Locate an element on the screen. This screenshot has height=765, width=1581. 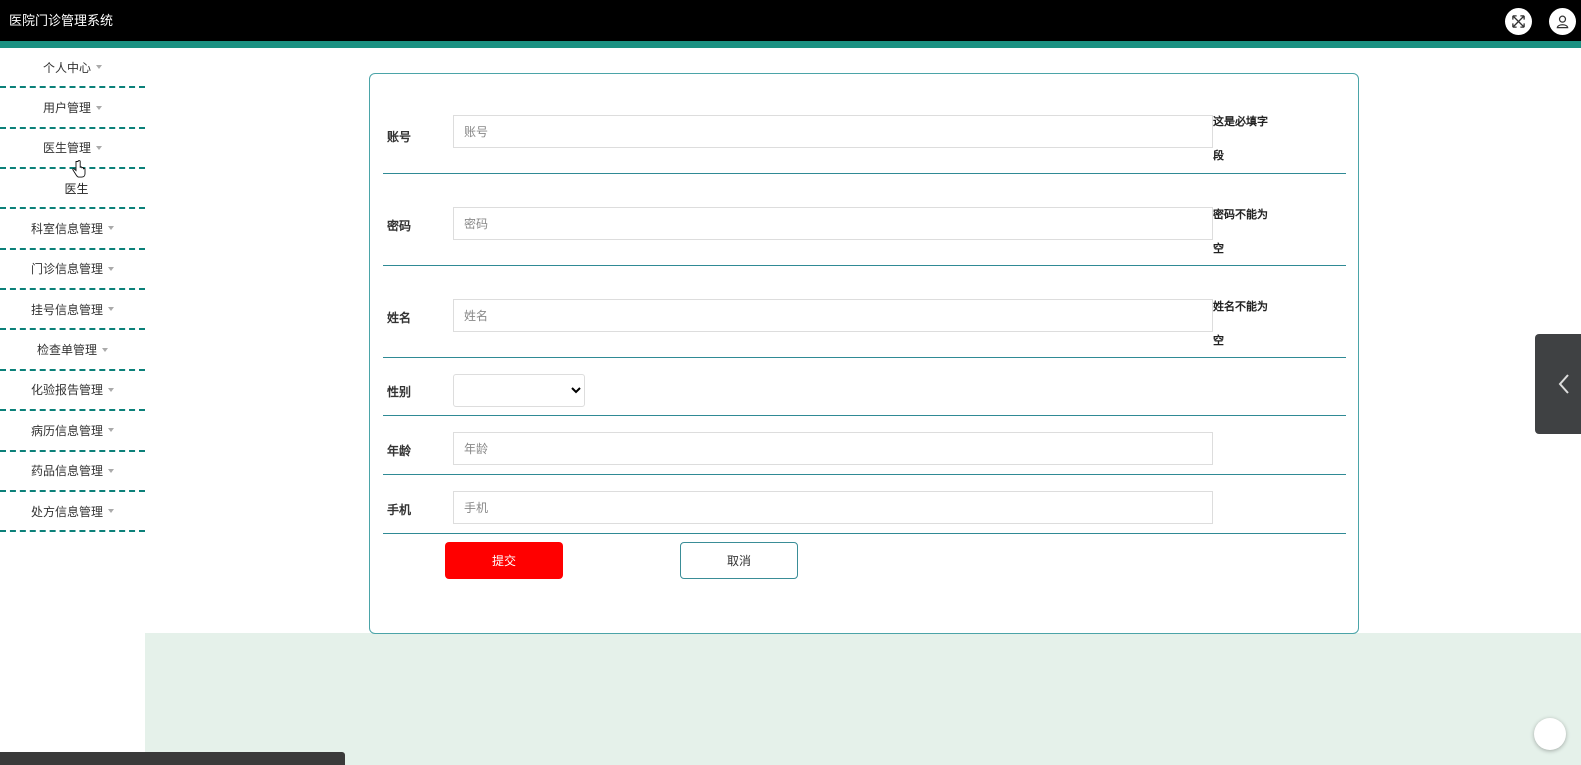
form-row-name: 姓名 姓名不能为空 is located at coordinates (864, 312).